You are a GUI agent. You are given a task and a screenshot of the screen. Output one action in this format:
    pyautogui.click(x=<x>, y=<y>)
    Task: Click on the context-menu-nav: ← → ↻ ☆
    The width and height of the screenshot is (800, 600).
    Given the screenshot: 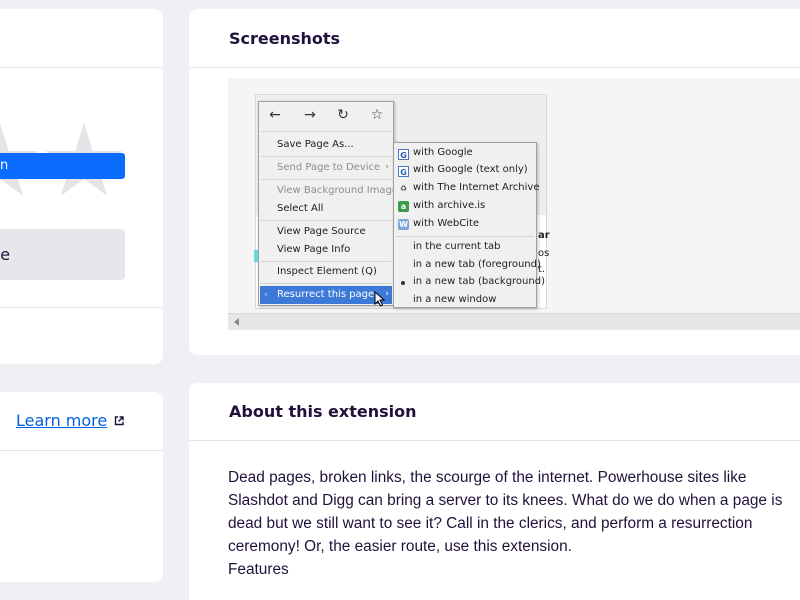 What is the action you would take?
    pyautogui.click(x=326, y=116)
    